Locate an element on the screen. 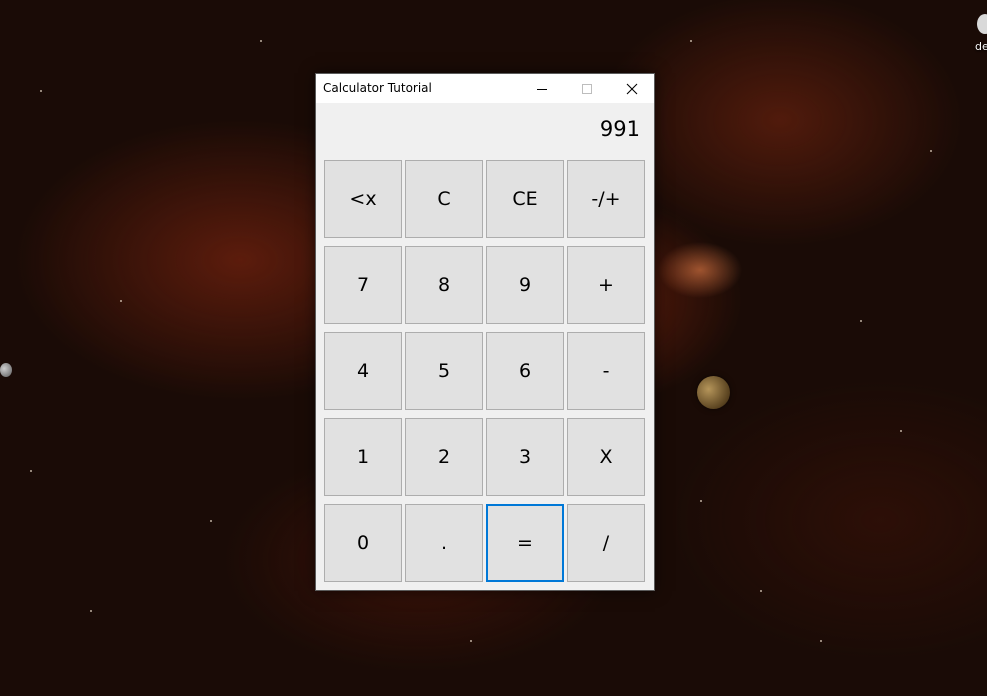  decimal-button: . is located at coordinates (444, 543).